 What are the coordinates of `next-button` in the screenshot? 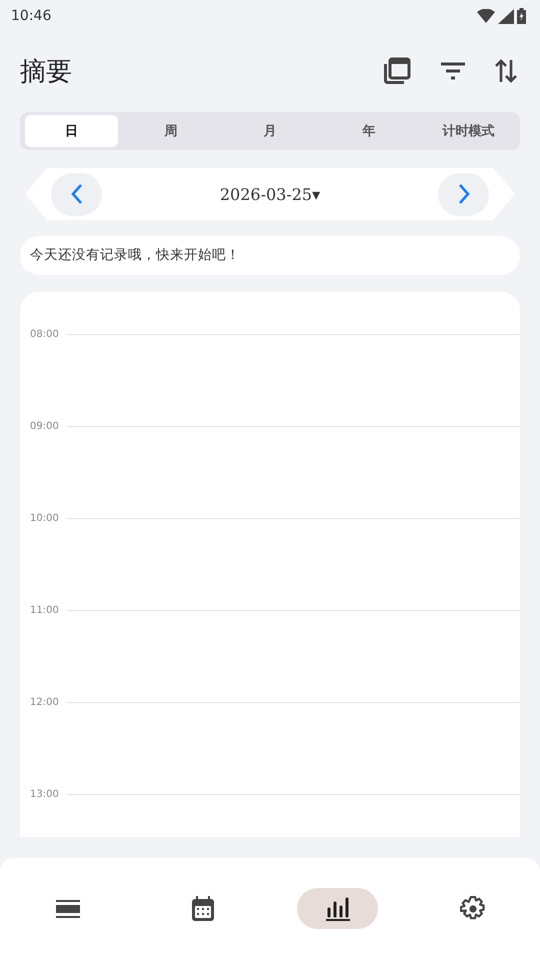 It's located at (463, 194).